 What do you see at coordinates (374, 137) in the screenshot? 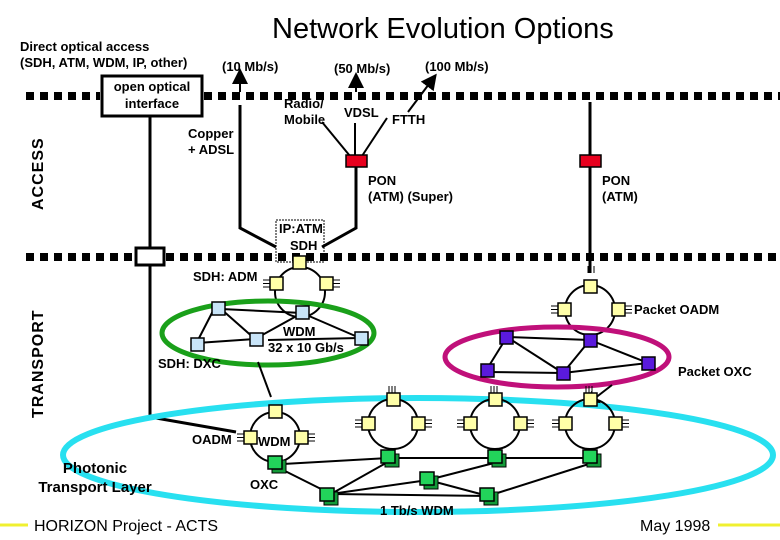
I see `ftth-link` at bounding box center [374, 137].